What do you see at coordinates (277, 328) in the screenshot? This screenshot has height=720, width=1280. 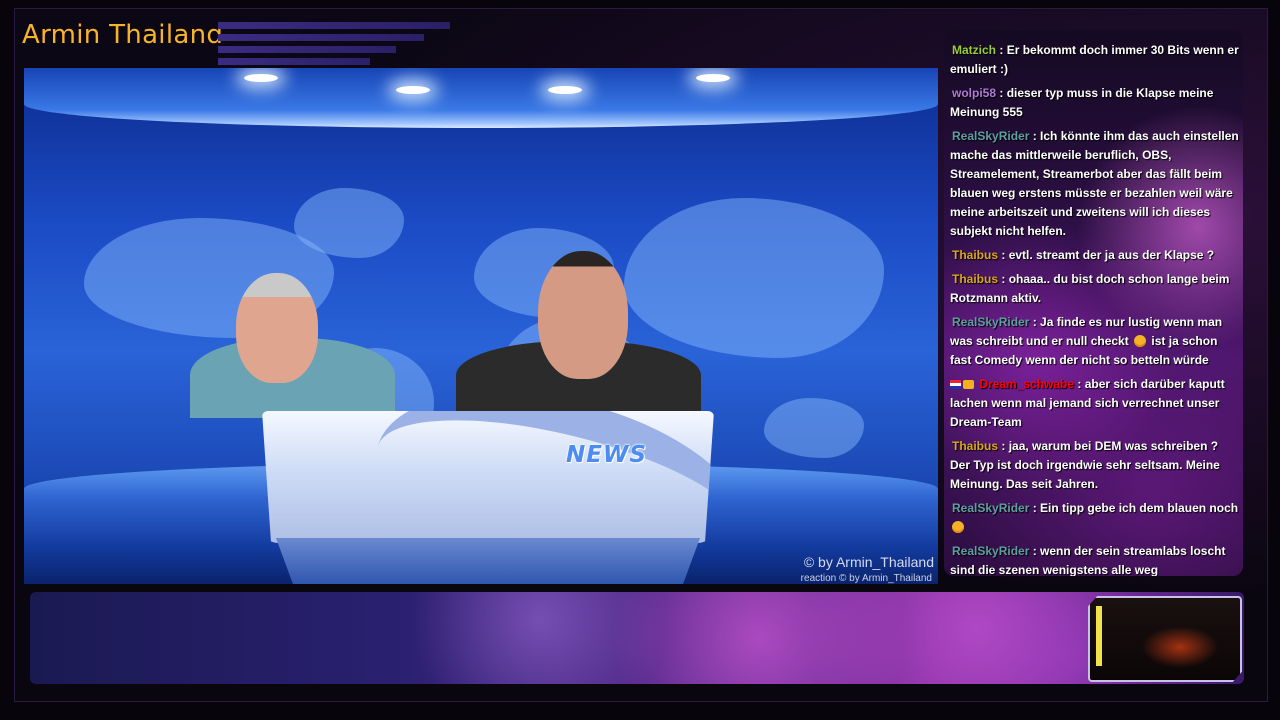 I see `presenter-left-head` at bounding box center [277, 328].